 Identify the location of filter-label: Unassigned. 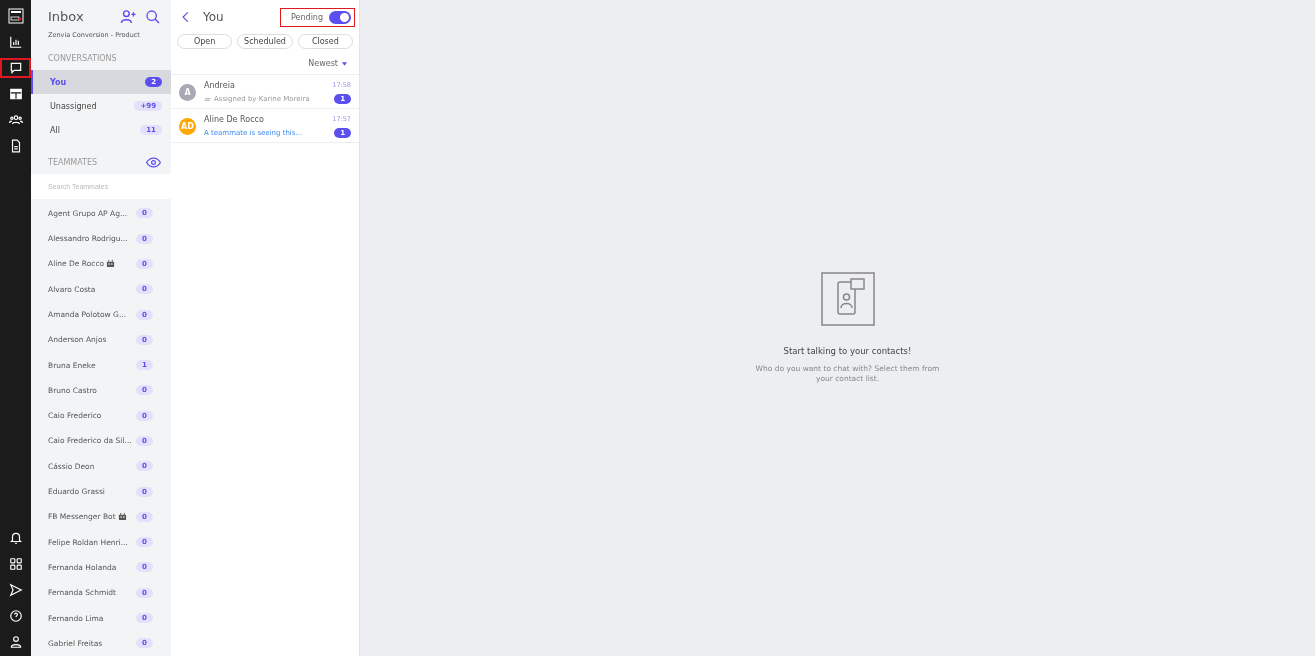
(73, 106).